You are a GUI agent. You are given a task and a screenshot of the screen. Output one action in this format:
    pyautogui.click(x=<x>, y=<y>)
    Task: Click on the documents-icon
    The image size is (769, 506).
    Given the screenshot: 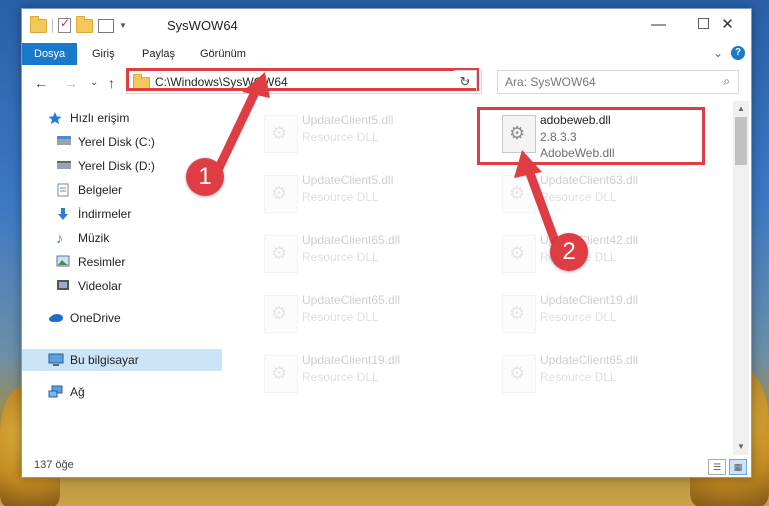 What is the action you would take?
    pyautogui.click(x=64, y=190)
    